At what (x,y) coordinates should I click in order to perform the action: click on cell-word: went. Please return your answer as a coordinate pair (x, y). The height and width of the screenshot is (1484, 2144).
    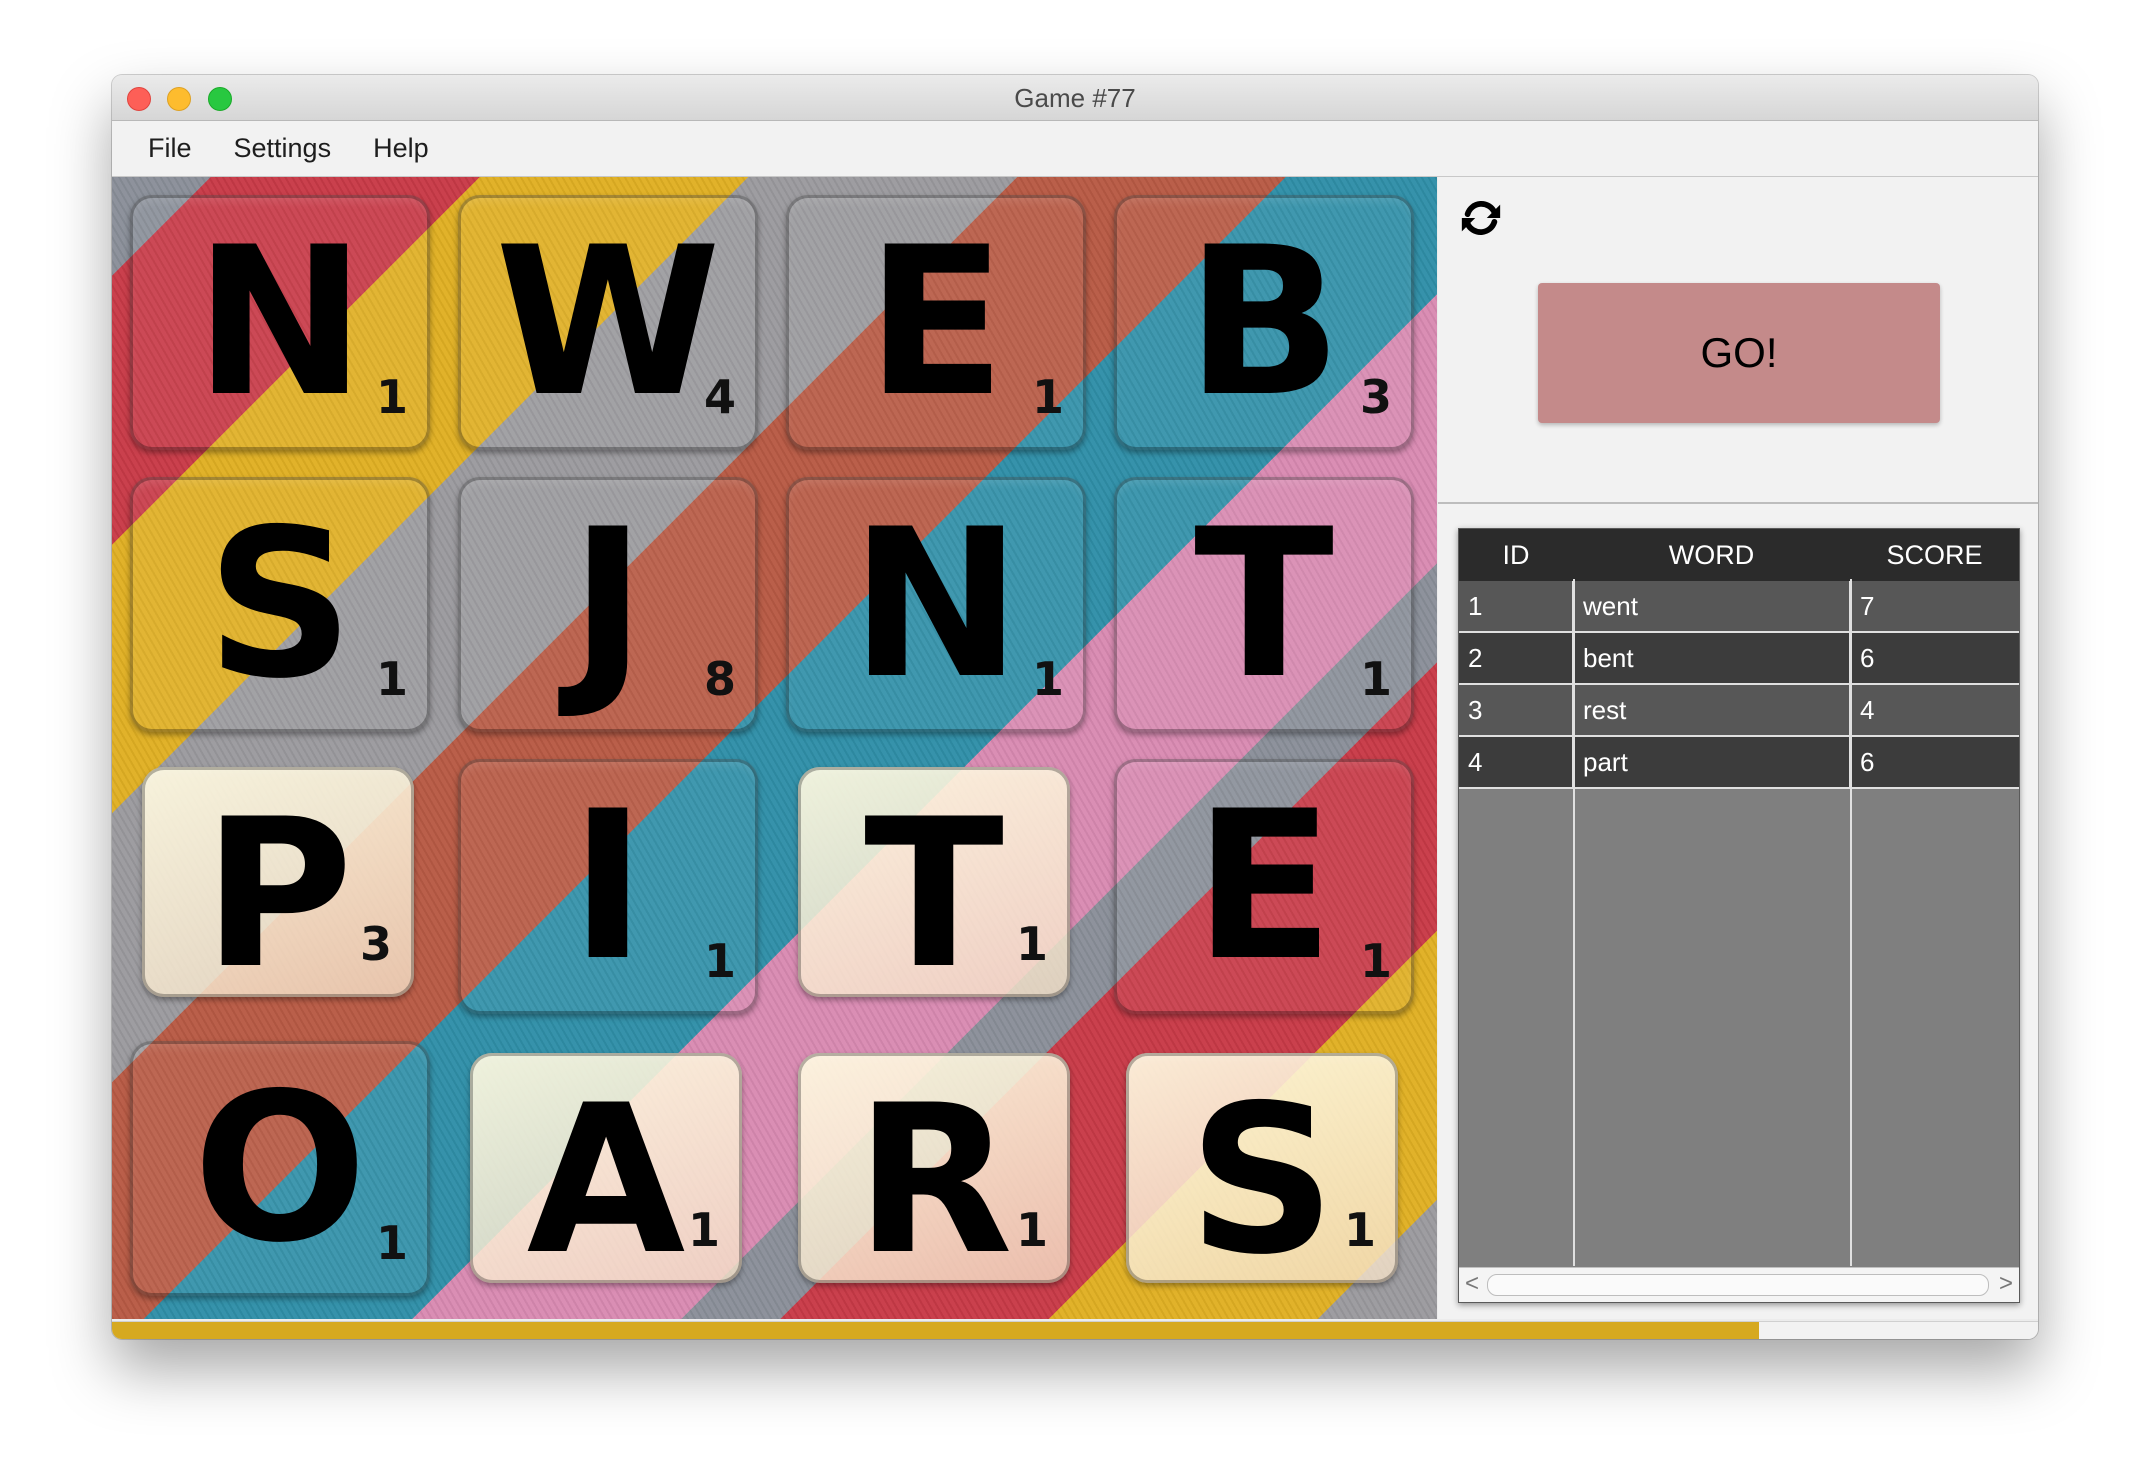
    Looking at the image, I should click on (1712, 607).